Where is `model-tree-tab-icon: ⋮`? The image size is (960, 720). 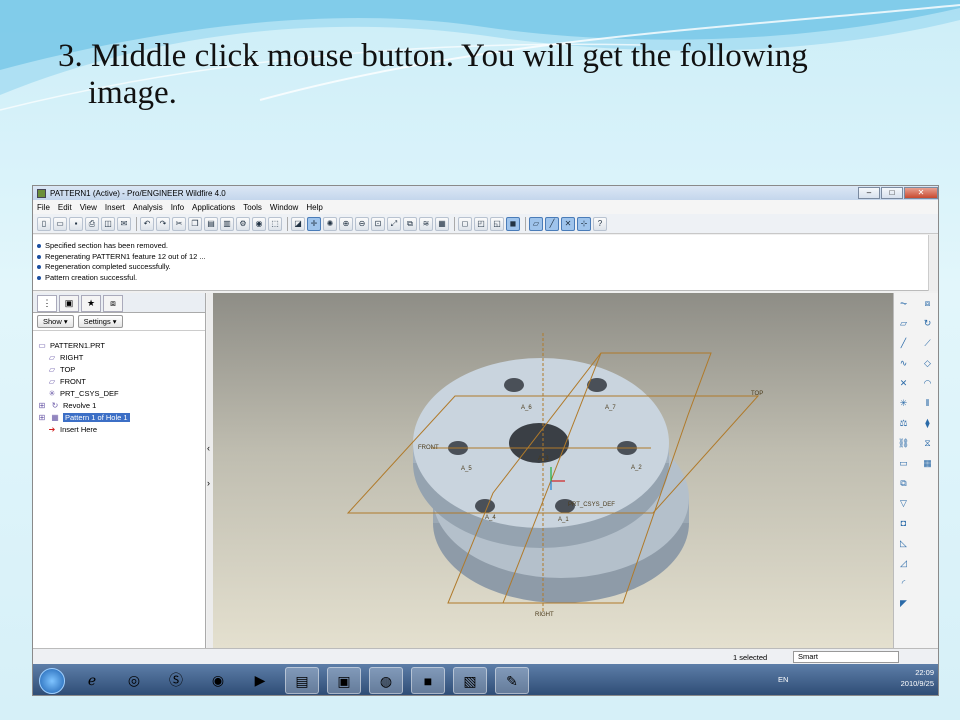 model-tree-tab-icon: ⋮ is located at coordinates (47, 303).